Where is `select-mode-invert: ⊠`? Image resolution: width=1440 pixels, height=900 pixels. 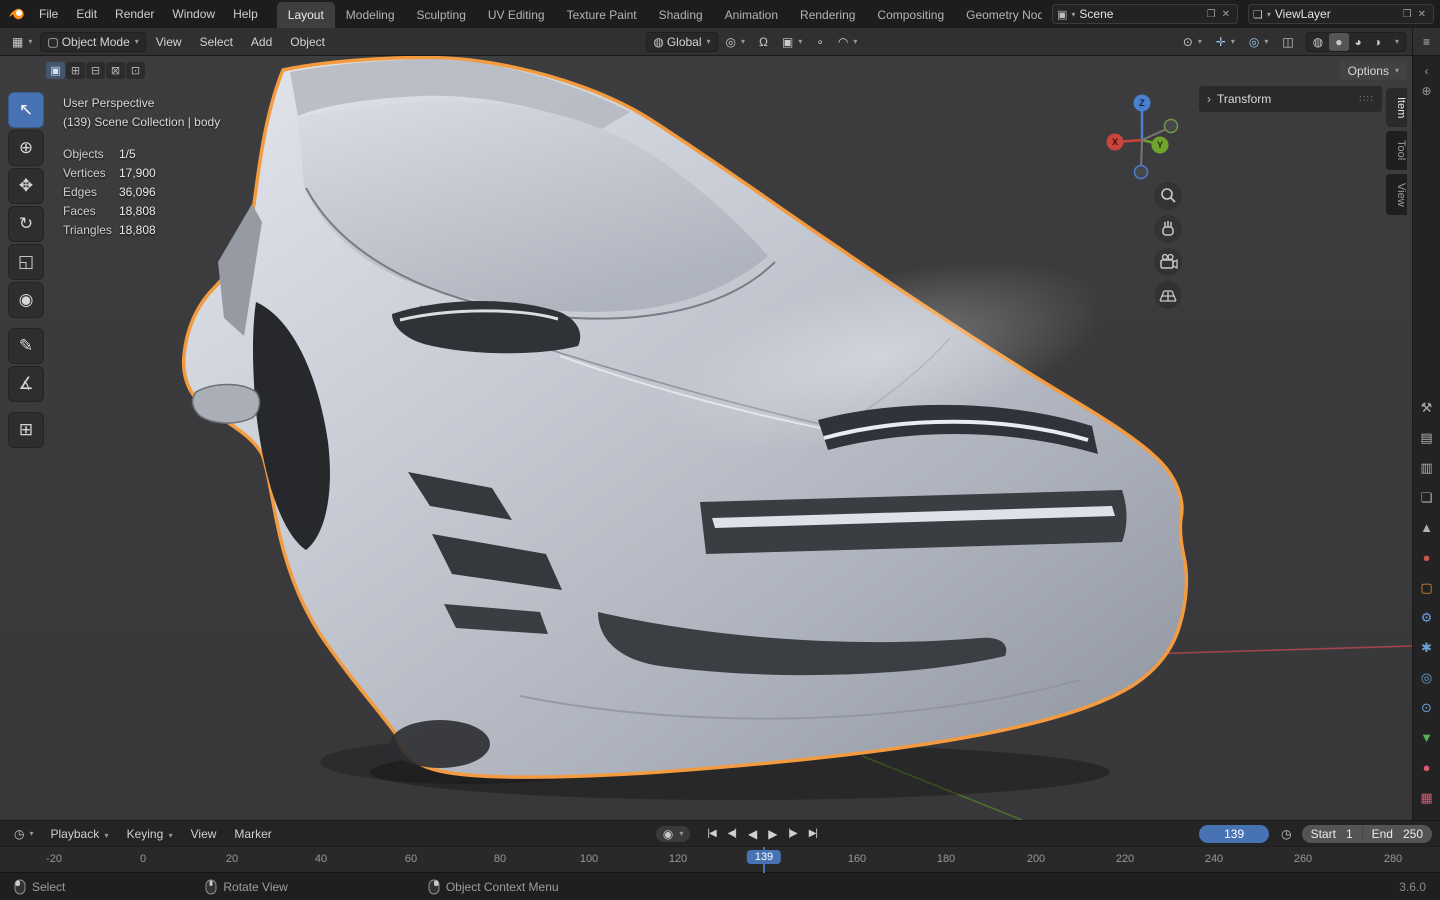 select-mode-invert: ⊠ is located at coordinates (115, 70).